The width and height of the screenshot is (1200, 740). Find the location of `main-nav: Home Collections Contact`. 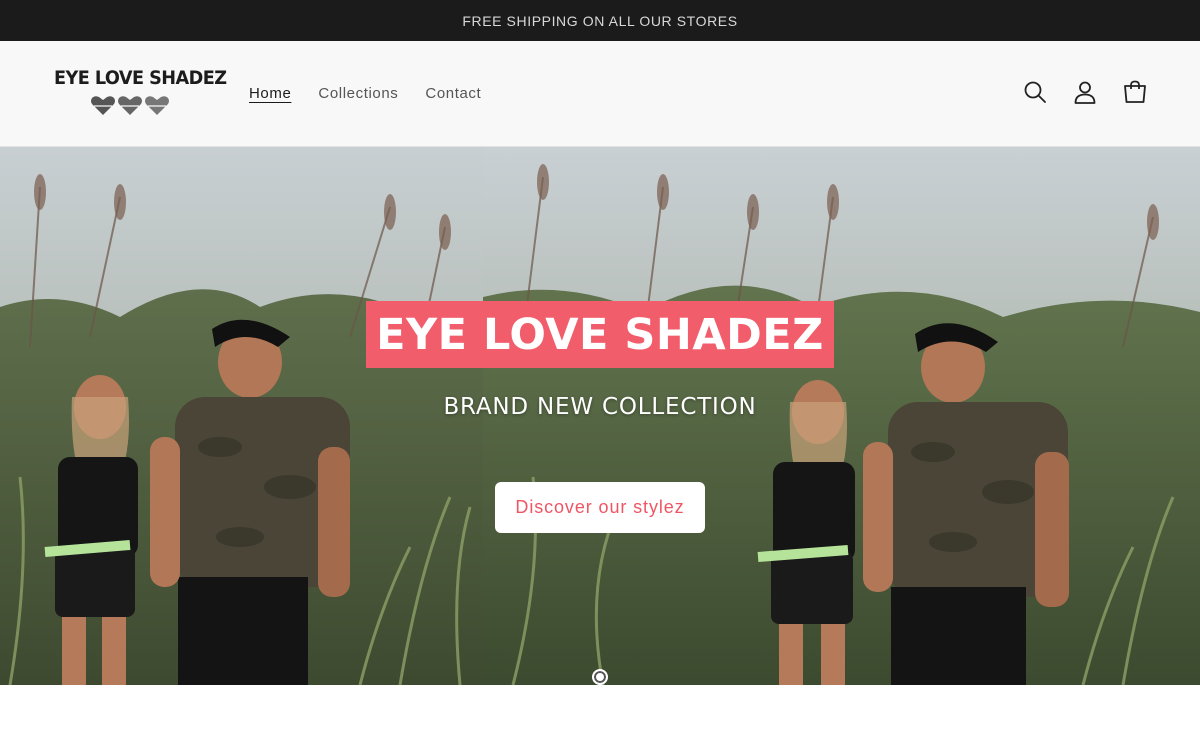

main-nav: Home Collections Contact is located at coordinates (365, 93).